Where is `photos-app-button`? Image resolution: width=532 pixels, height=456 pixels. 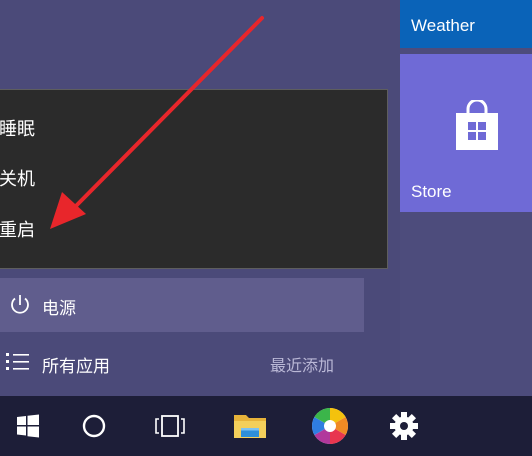 photos-app-button is located at coordinates (330, 426).